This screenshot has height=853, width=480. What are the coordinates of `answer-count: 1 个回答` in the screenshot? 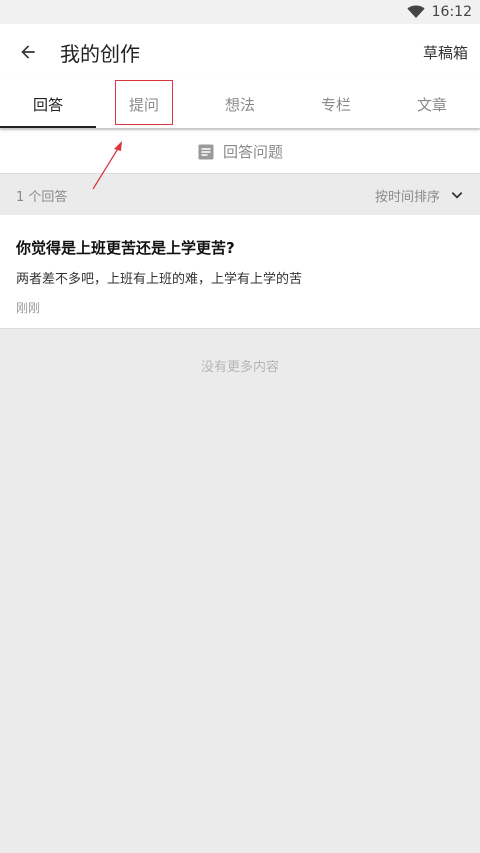 It's located at (42, 197).